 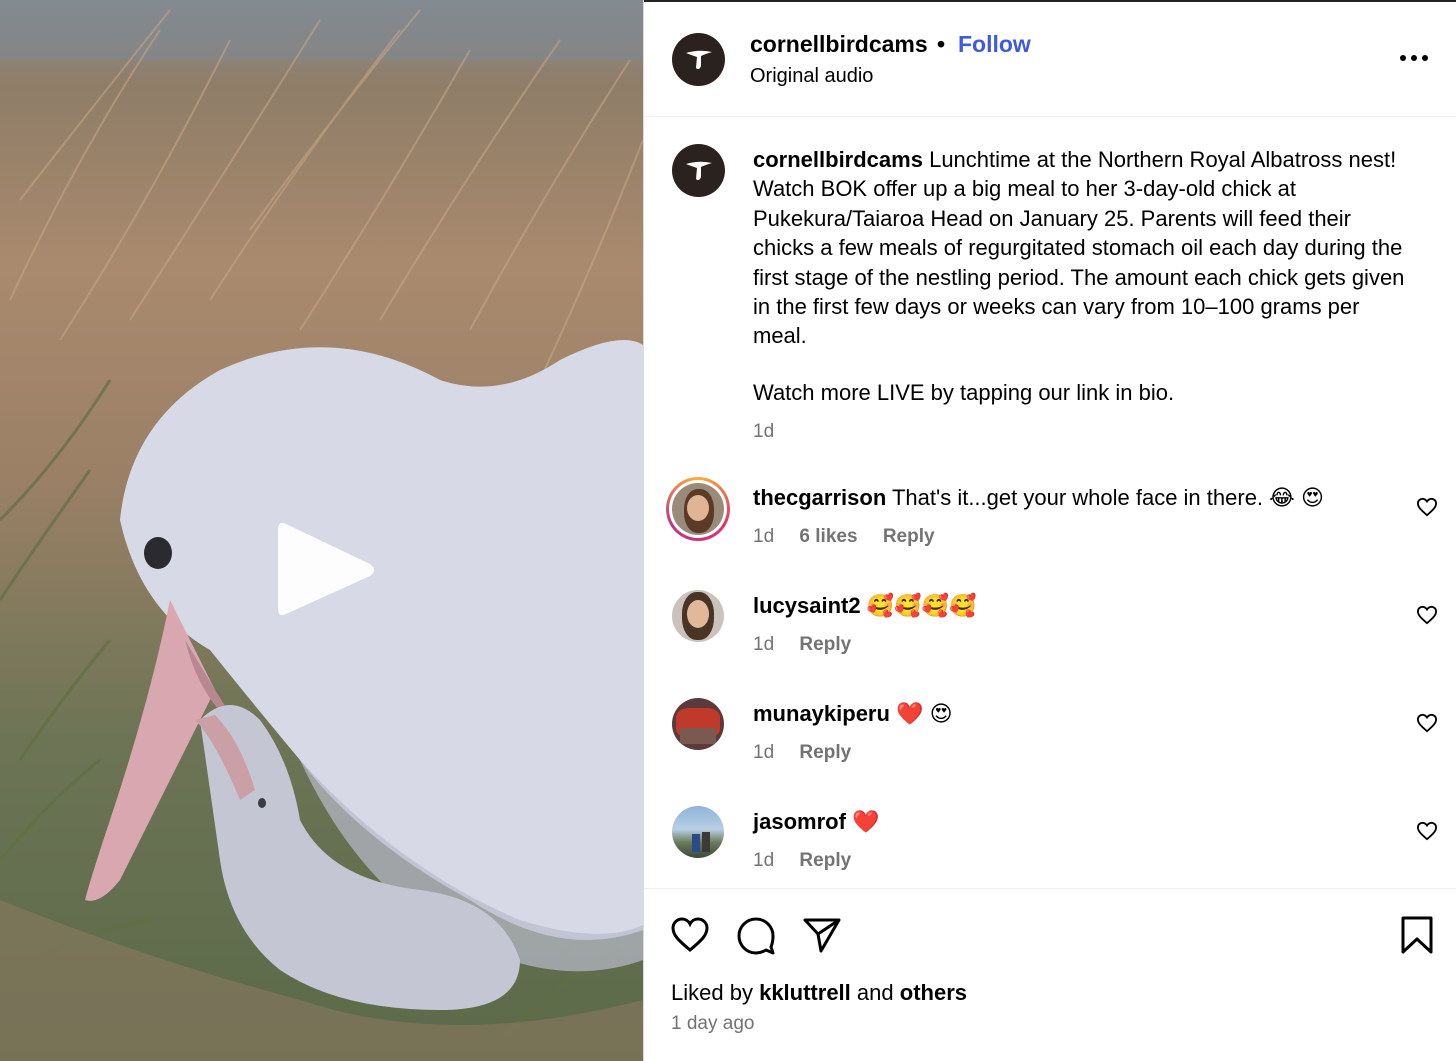 I want to click on likes-others: others, so click(x=933, y=992).